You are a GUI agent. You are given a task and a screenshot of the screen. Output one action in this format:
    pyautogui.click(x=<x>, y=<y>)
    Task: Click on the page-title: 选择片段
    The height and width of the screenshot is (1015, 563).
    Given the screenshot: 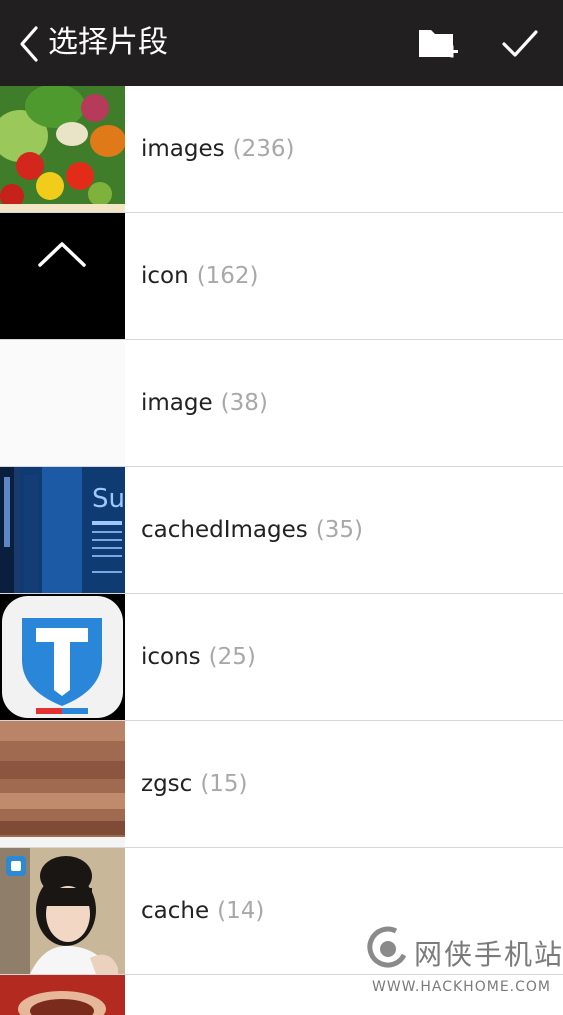 What is the action you would take?
    pyautogui.click(x=108, y=42)
    